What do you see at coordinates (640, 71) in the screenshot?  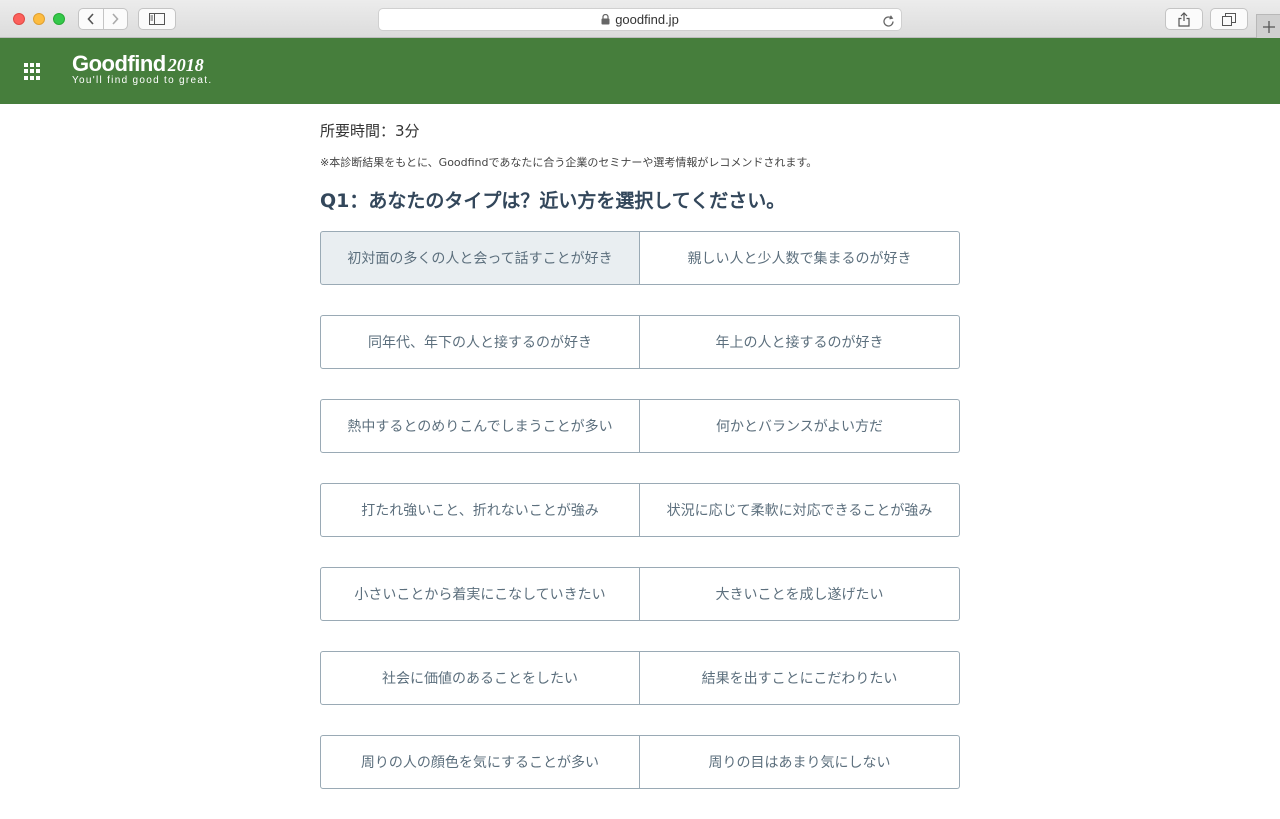 I see `site-header: Goodfind 2018 You'll find good to great.` at bounding box center [640, 71].